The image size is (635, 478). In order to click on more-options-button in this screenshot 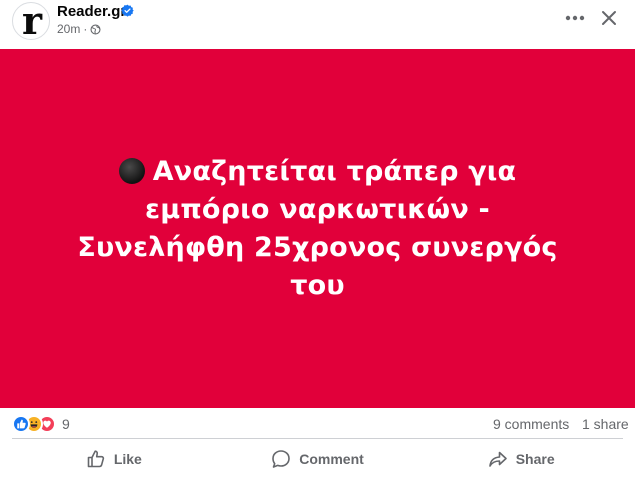, I will do `click(575, 18)`.